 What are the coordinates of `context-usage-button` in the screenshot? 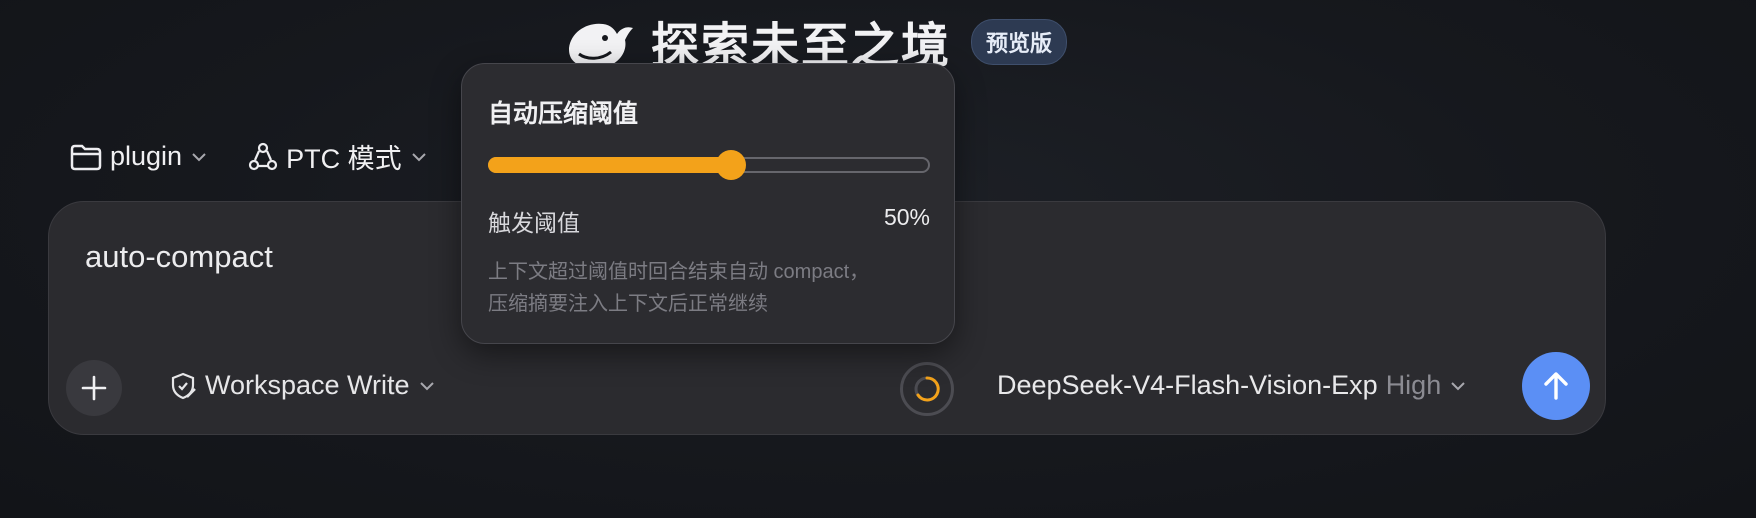 It's located at (927, 389).